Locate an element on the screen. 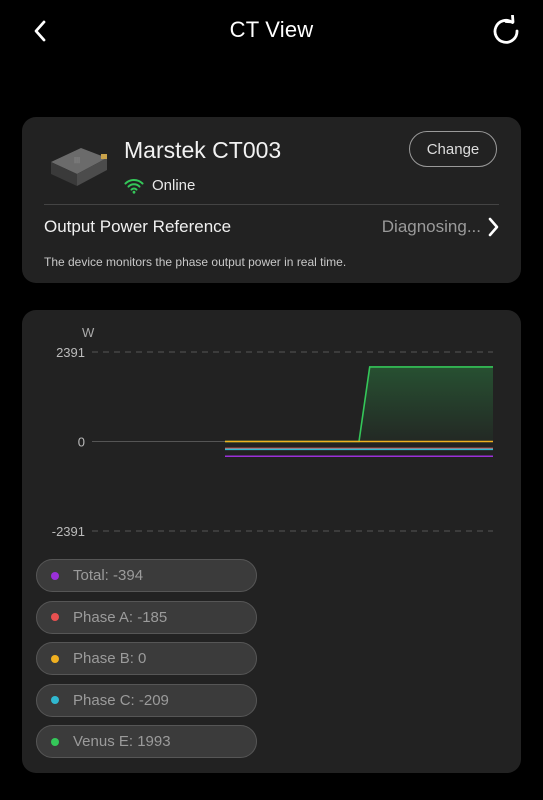 This screenshot has height=800, width=543. y-tick-label: 2391 is located at coordinates (70, 352).